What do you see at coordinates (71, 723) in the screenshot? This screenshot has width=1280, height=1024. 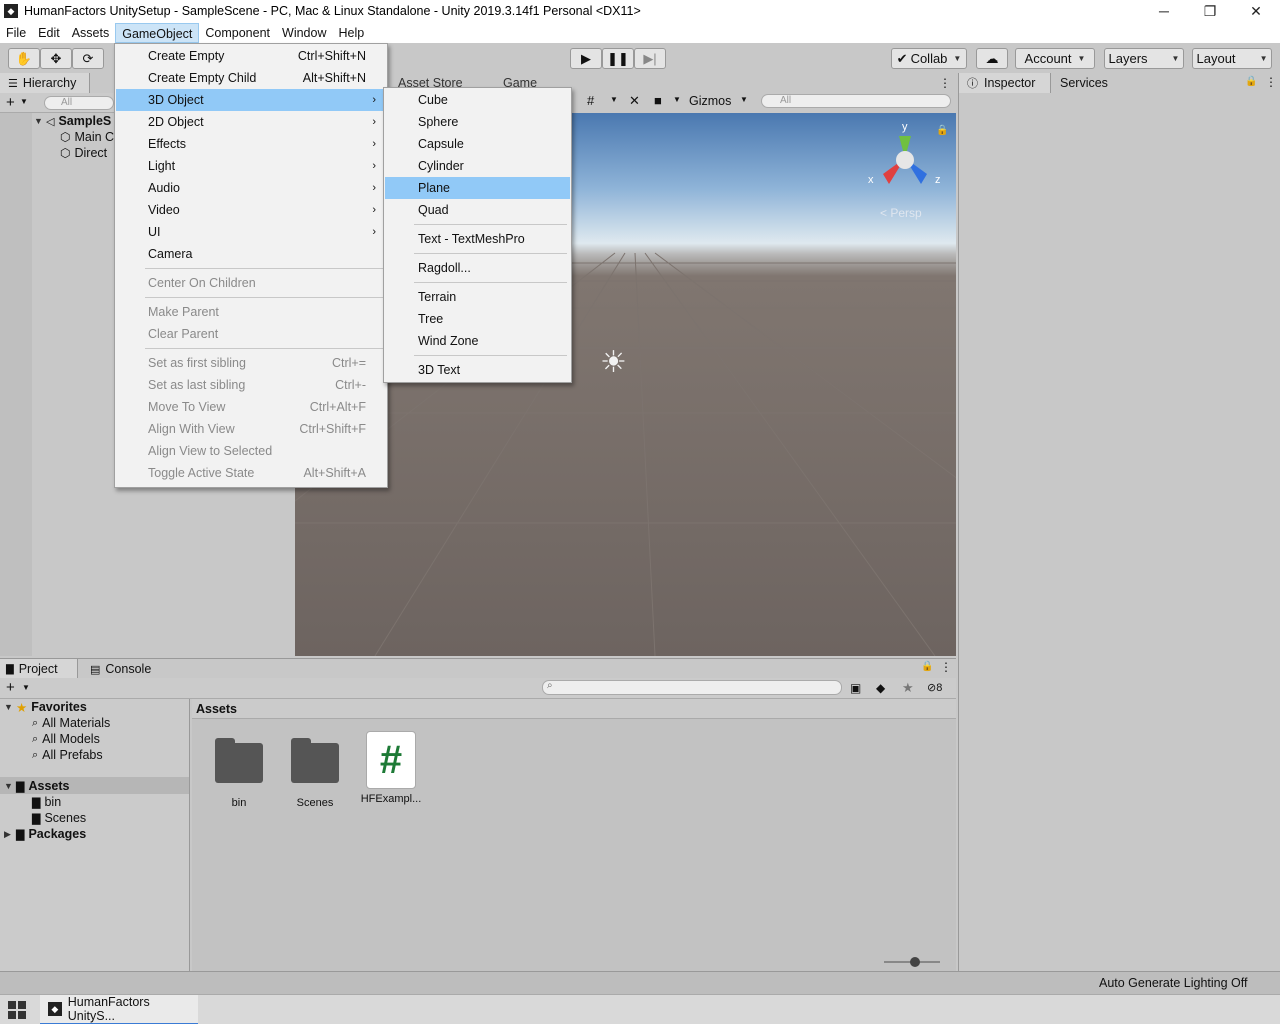 I see `favorite-item: ⌕ All Materials` at bounding box center [71, 723].